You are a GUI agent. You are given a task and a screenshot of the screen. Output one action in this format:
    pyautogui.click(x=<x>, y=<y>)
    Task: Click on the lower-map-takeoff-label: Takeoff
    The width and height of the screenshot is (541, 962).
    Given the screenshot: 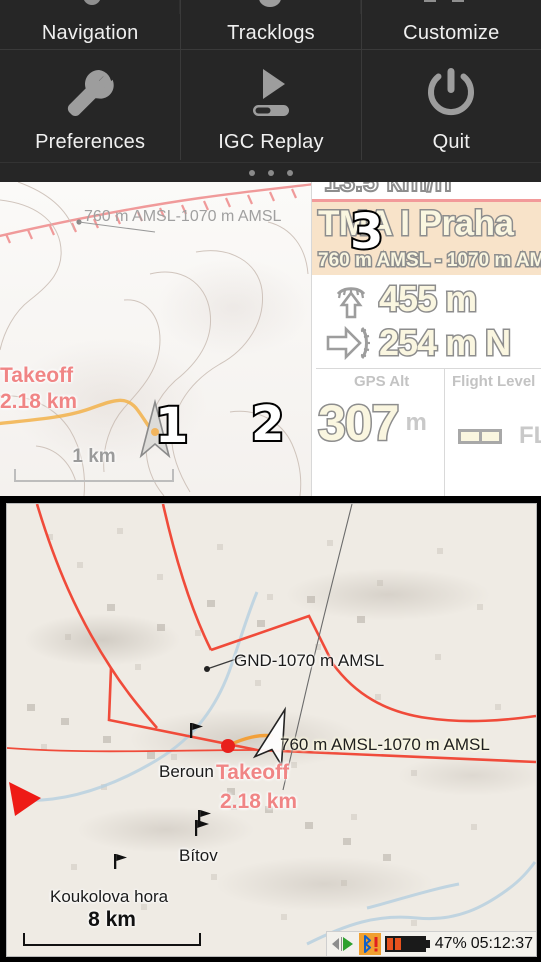 What is the action you would take?
    pyautogui.click(x=253, y=772)
    